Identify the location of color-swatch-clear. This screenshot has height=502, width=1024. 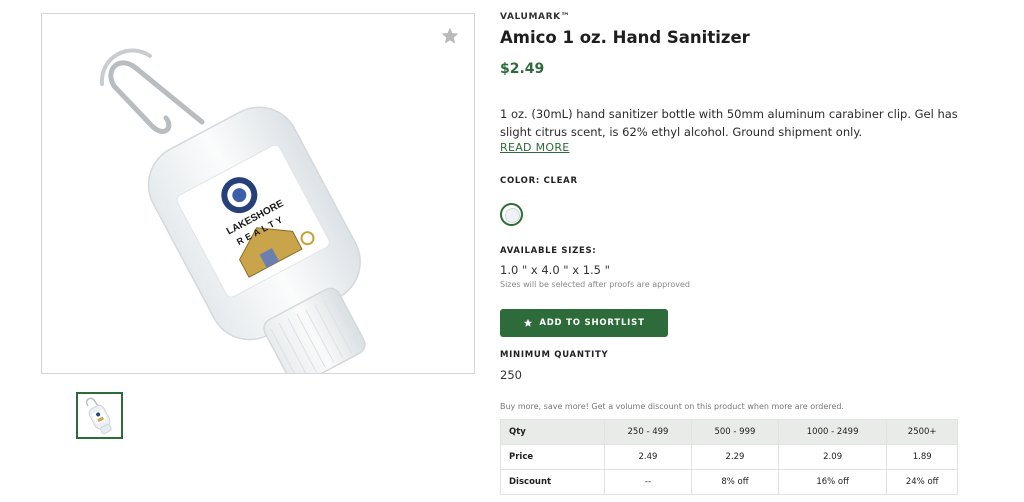
(511, 214).